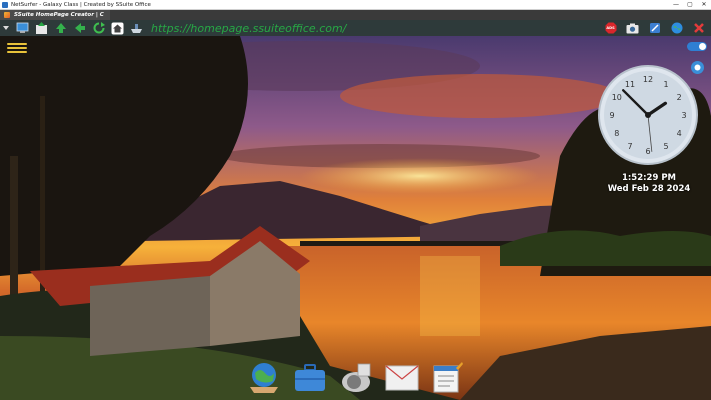 The width and height of the screenshot is (711, 400). What do you see at coordinates (5, 4) in the screenshot?
I see `app-icon` at bounding box center [5, 4].